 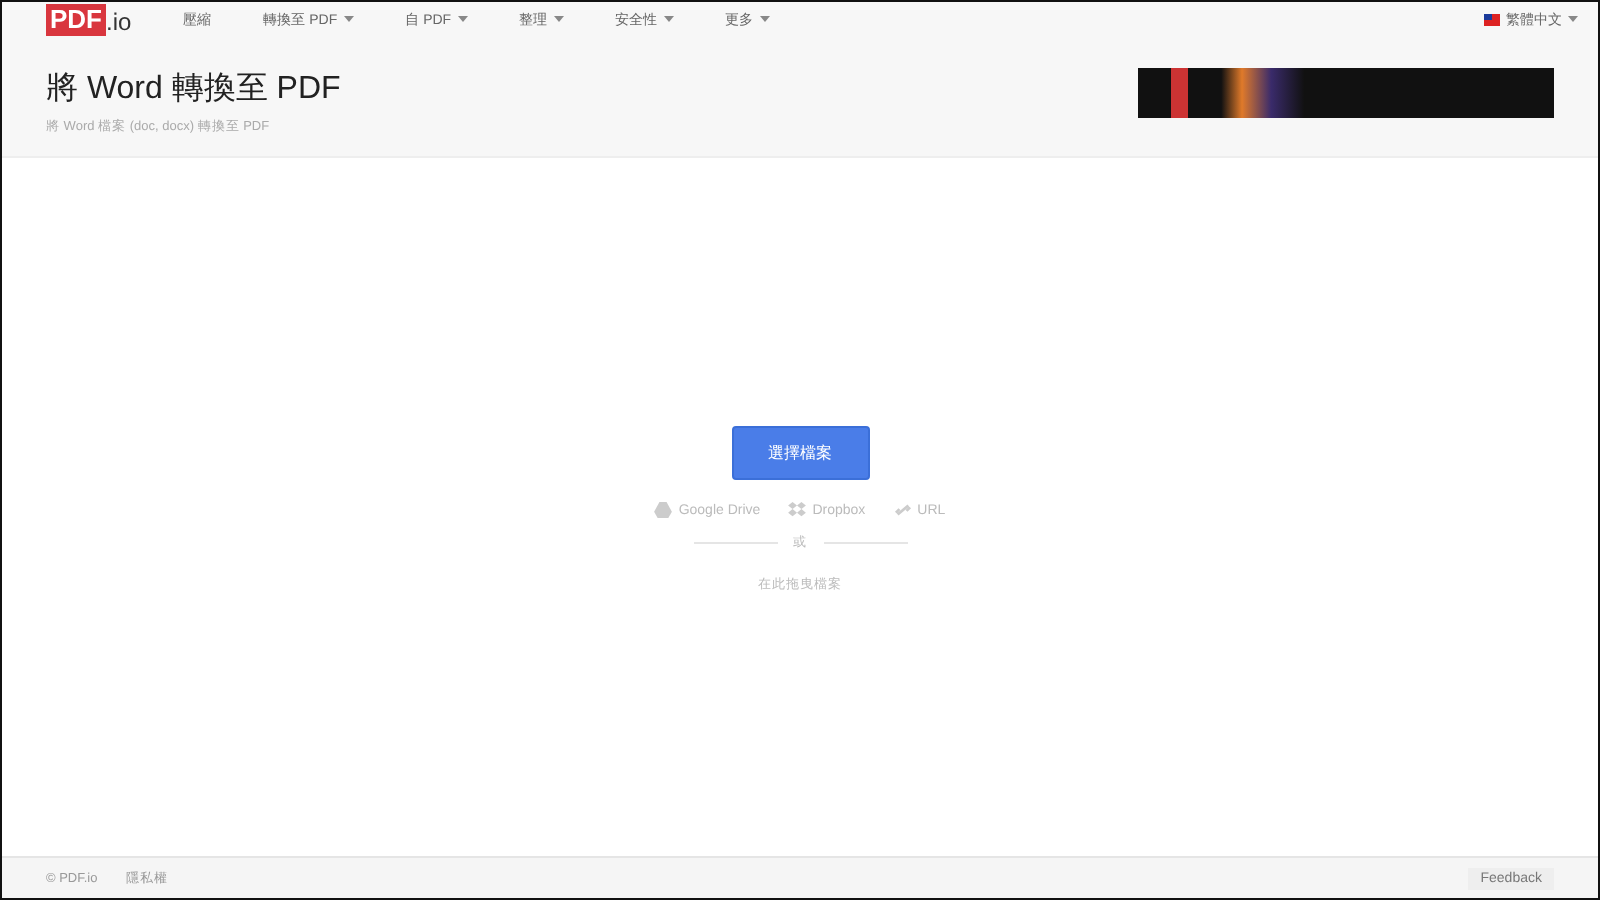 I want to click on ad-banner-placeholder, so click(x=1346, y=93).